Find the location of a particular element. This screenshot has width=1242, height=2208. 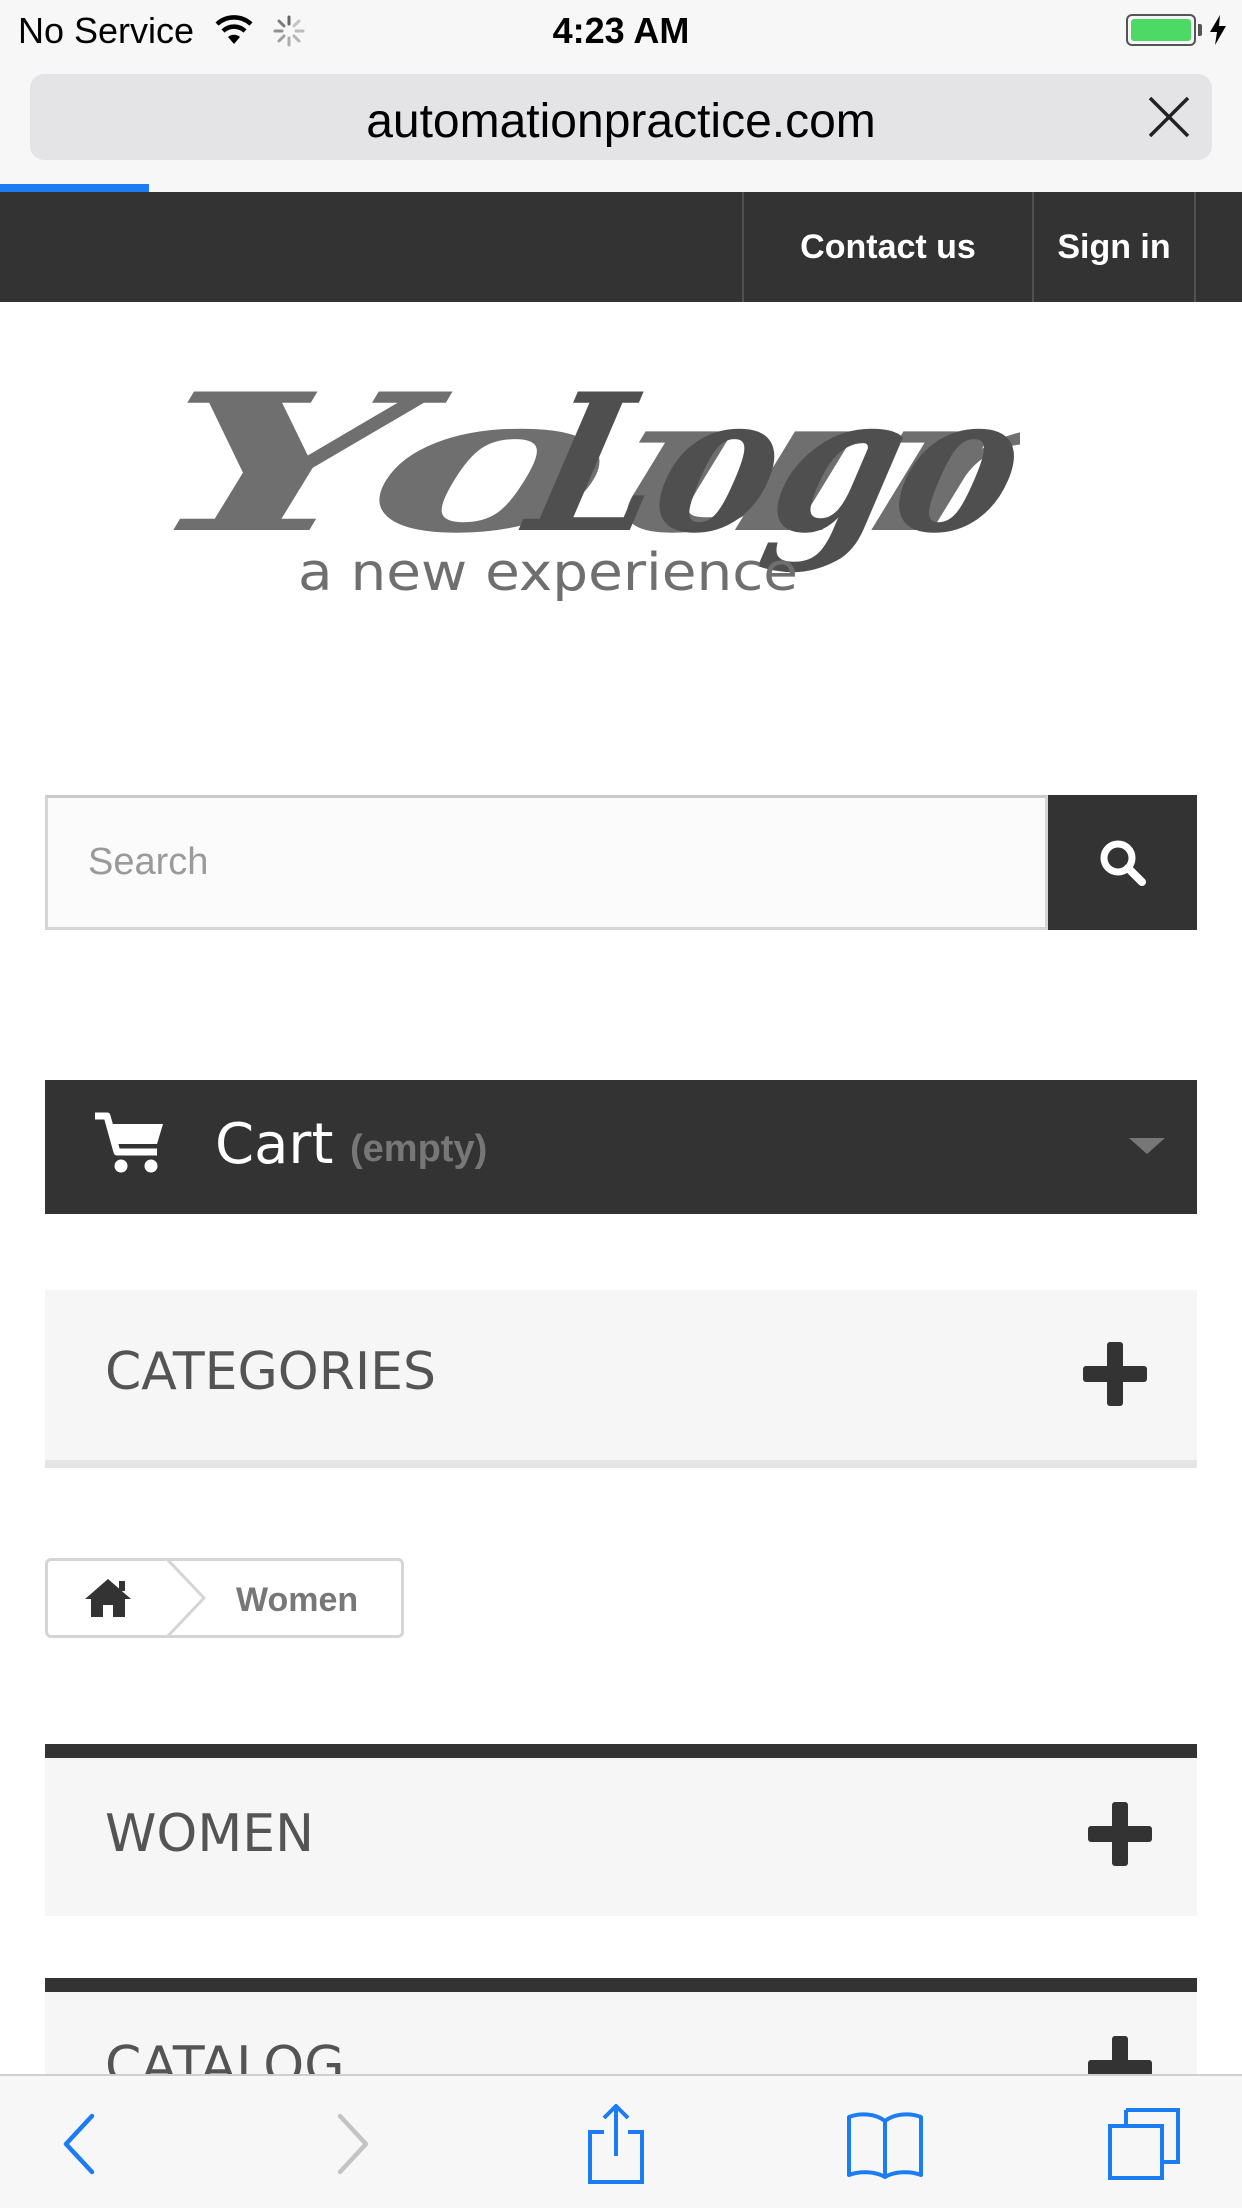

bookmarks-icon is located at coordinates (885, 2145).